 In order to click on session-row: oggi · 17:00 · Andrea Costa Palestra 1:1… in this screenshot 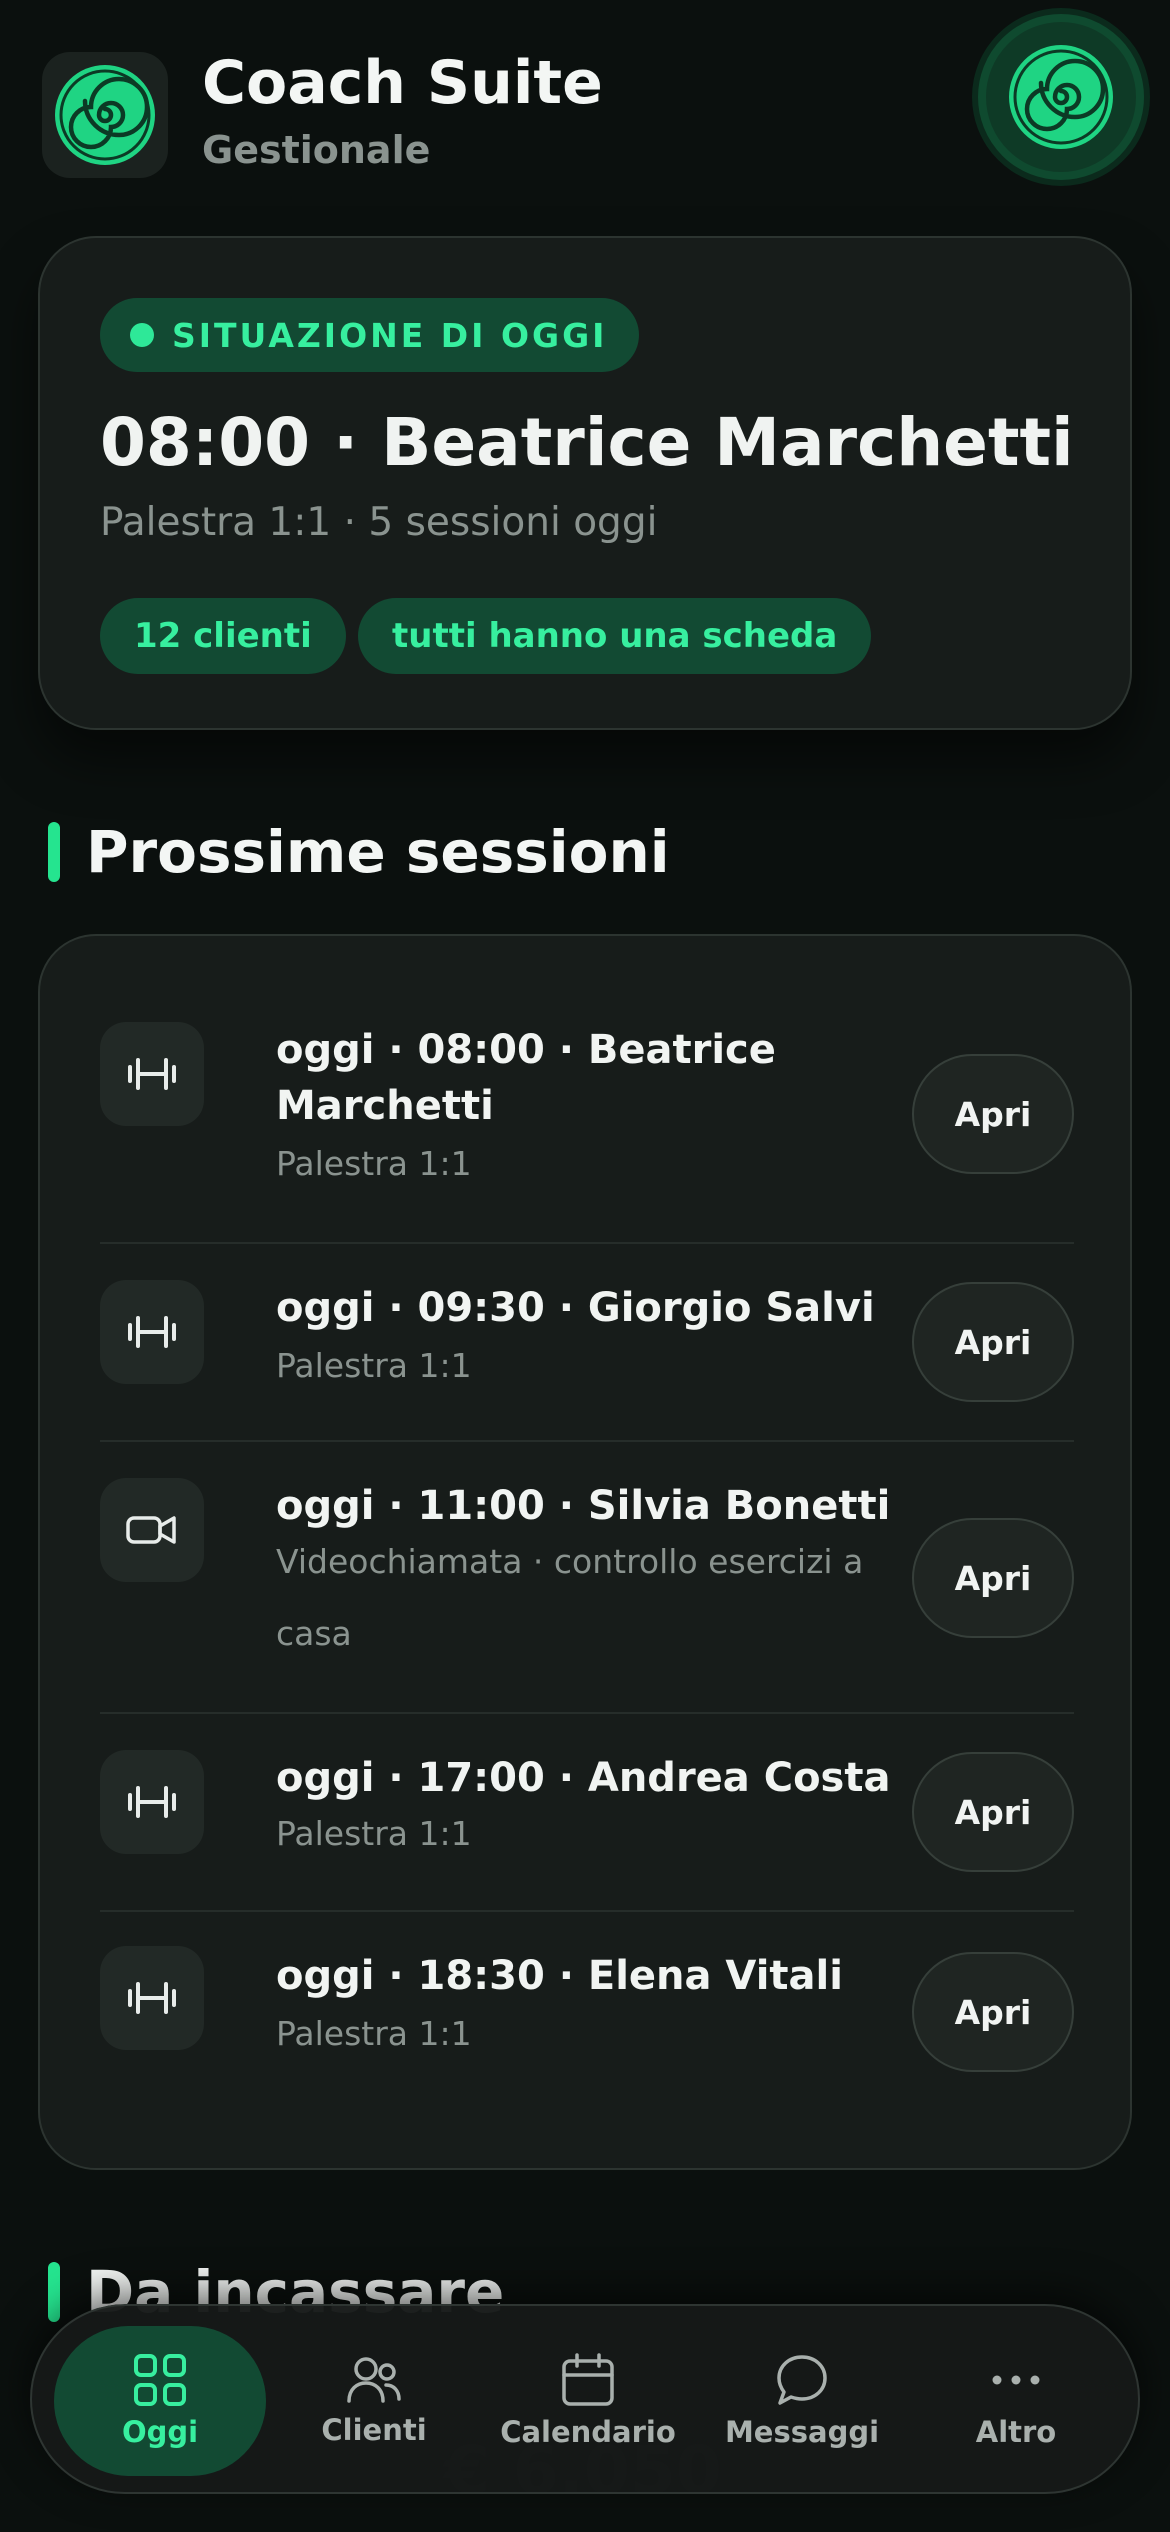, I will do `click(587, 1813)`.